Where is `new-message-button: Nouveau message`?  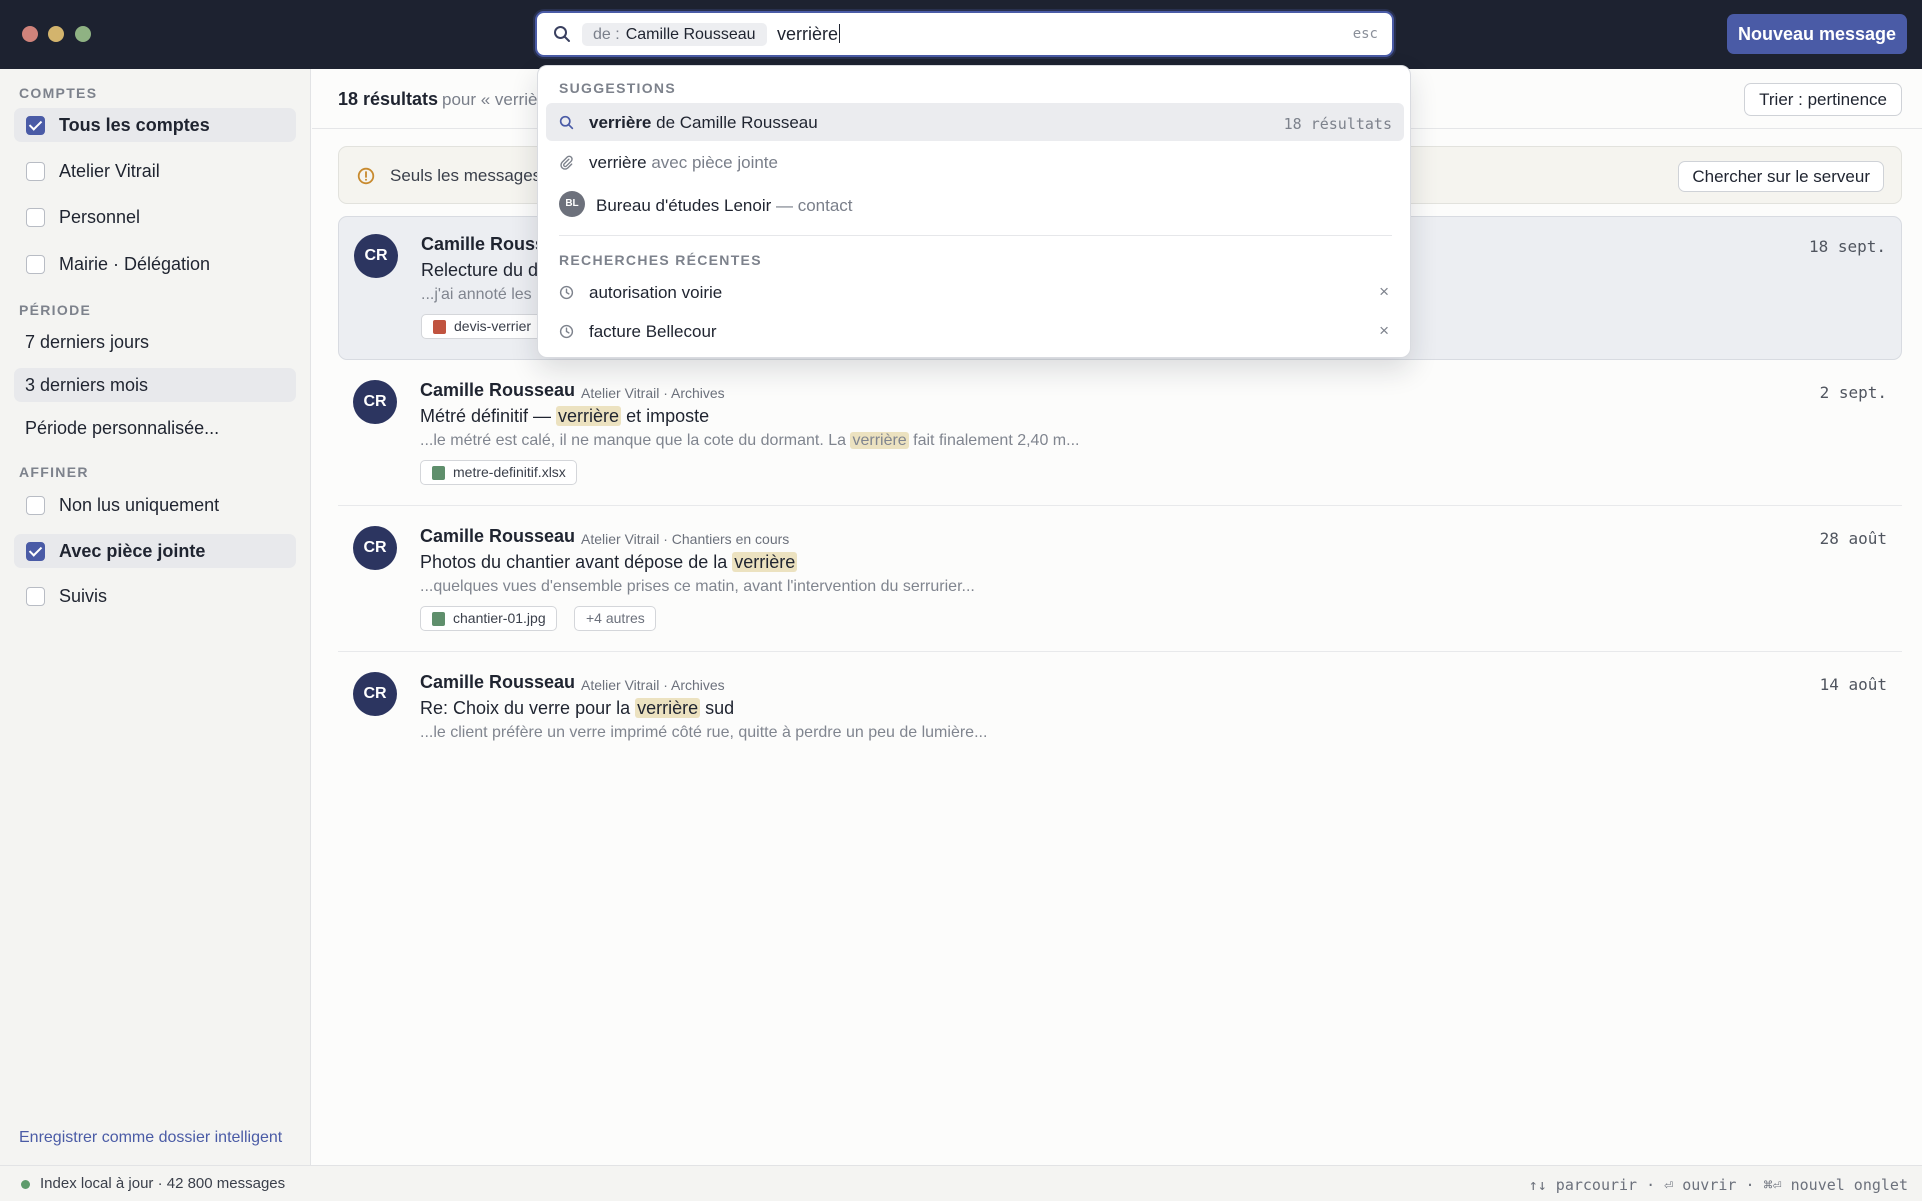 new-message-button: Nouveau message is located at coordinates (1817, 34).